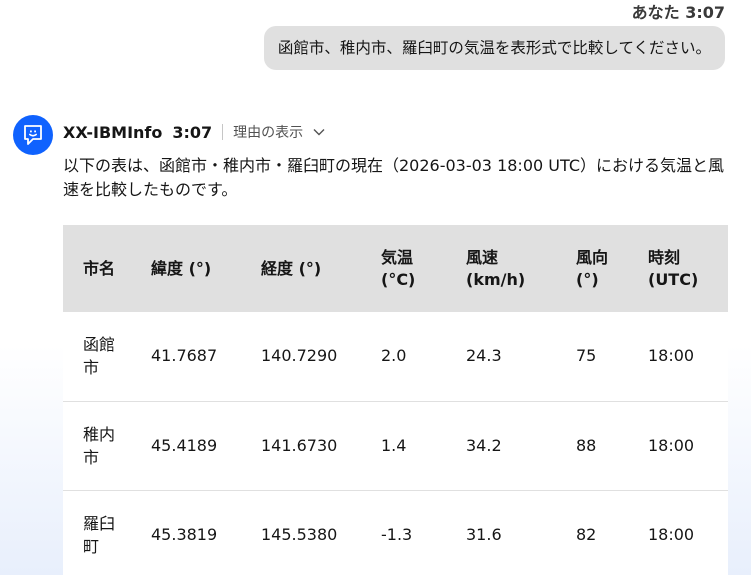  What do you see at coordinates (113, 132) in the screenshot?
I see `bot-name: XX-IBMInfo` at bounding box center [113, 132].